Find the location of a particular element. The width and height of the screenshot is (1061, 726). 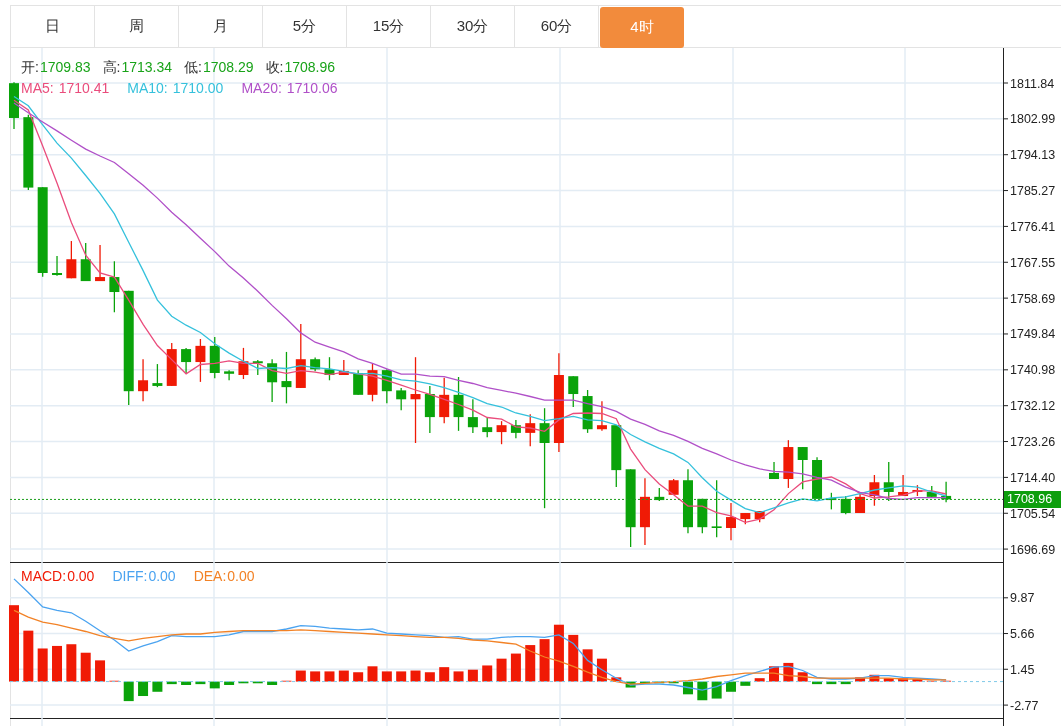

axis-label: 1758.69 is located at coordinates (1033, 298).